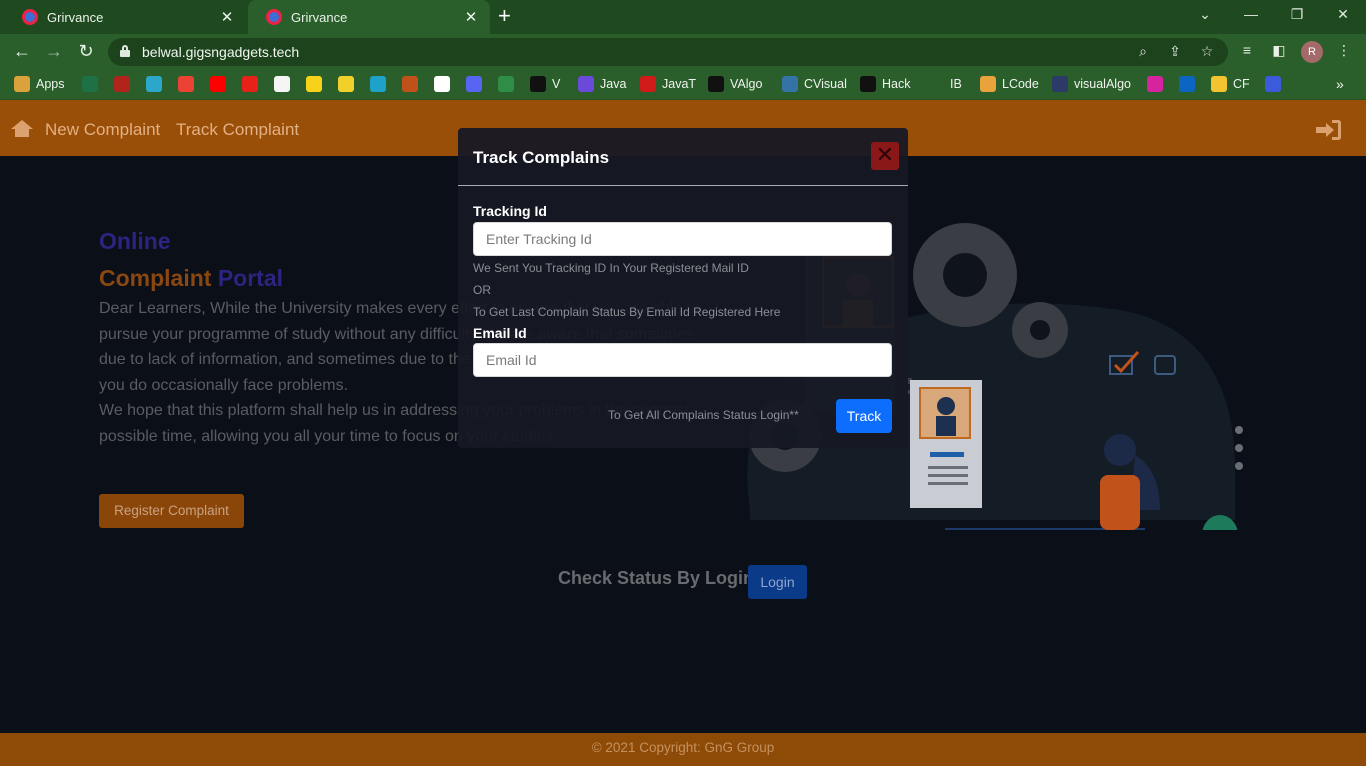  I want to click on profile-avatar: R, so click(1312, 52).